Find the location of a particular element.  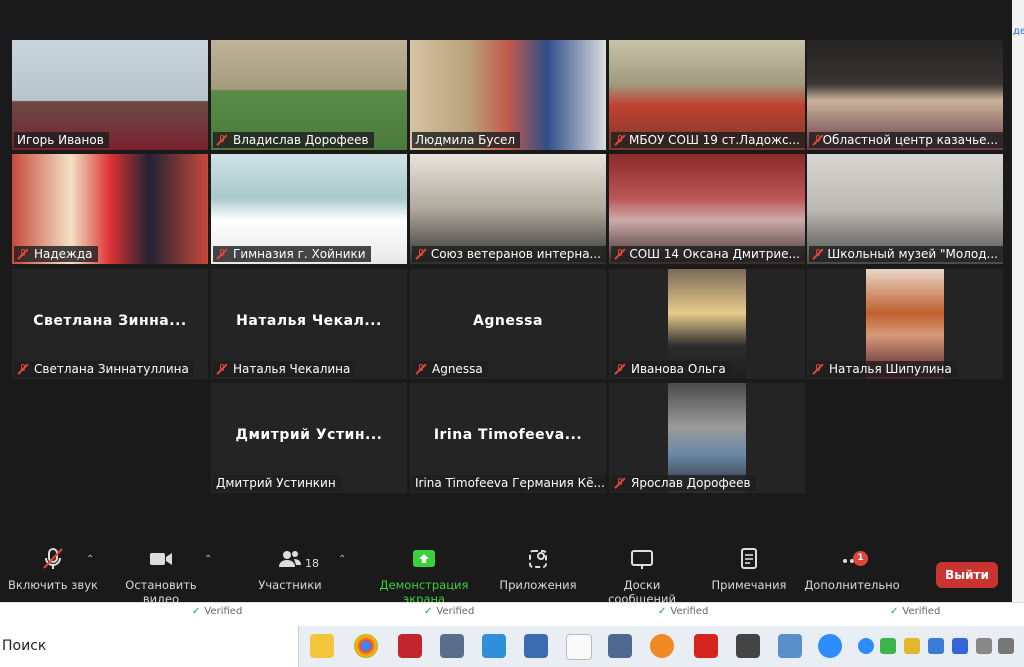

scanner-icon is located at coordinates (536, 646).